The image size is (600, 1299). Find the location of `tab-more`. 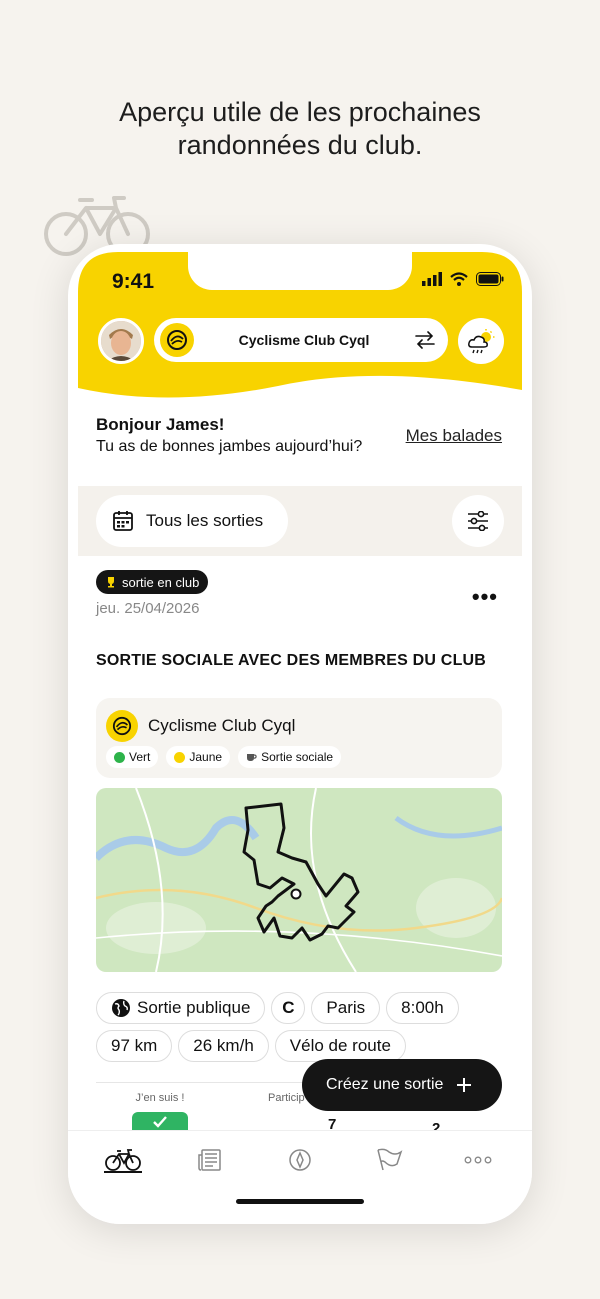

tab-more is located at coordinates (478, 1160).